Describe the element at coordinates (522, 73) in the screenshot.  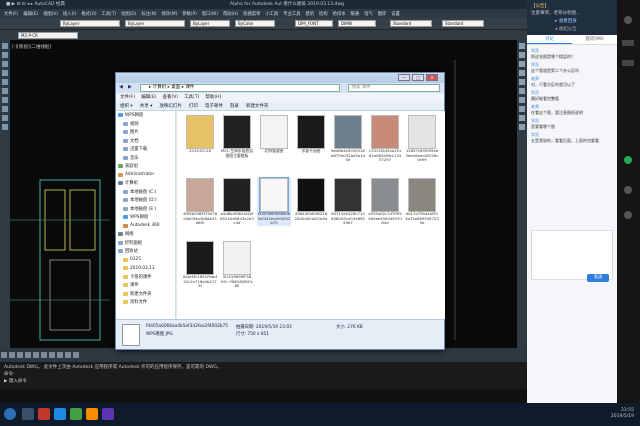
I see `offset-tool-icon` at that location.